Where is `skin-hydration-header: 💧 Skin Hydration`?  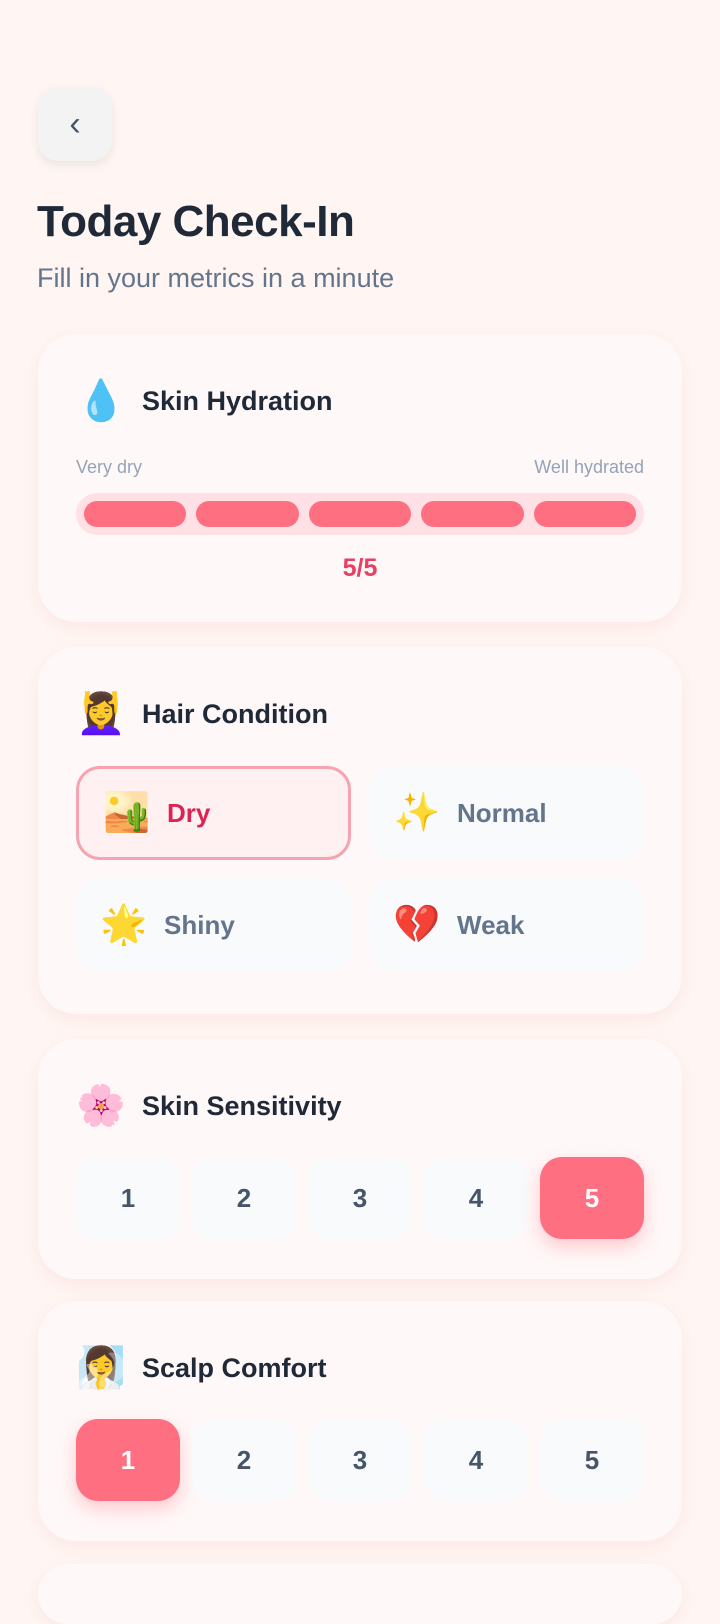
skin-hydration-header: 💧 Skin Hydration is located at coordinates (204, 401).